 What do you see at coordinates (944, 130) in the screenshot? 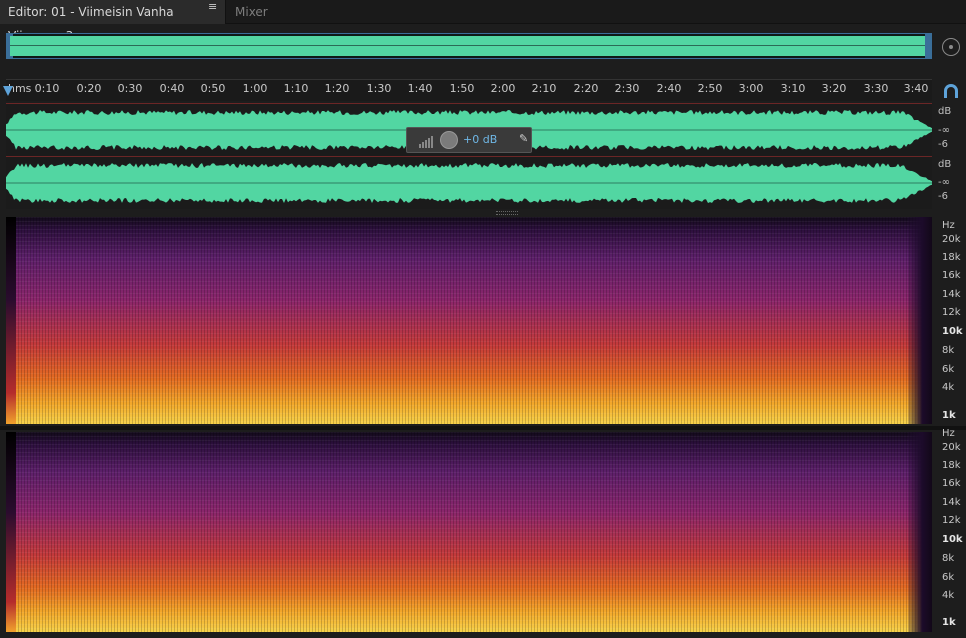
I see `channel1-scale-neg-inf: -∞` at bounding box center [944, 130].